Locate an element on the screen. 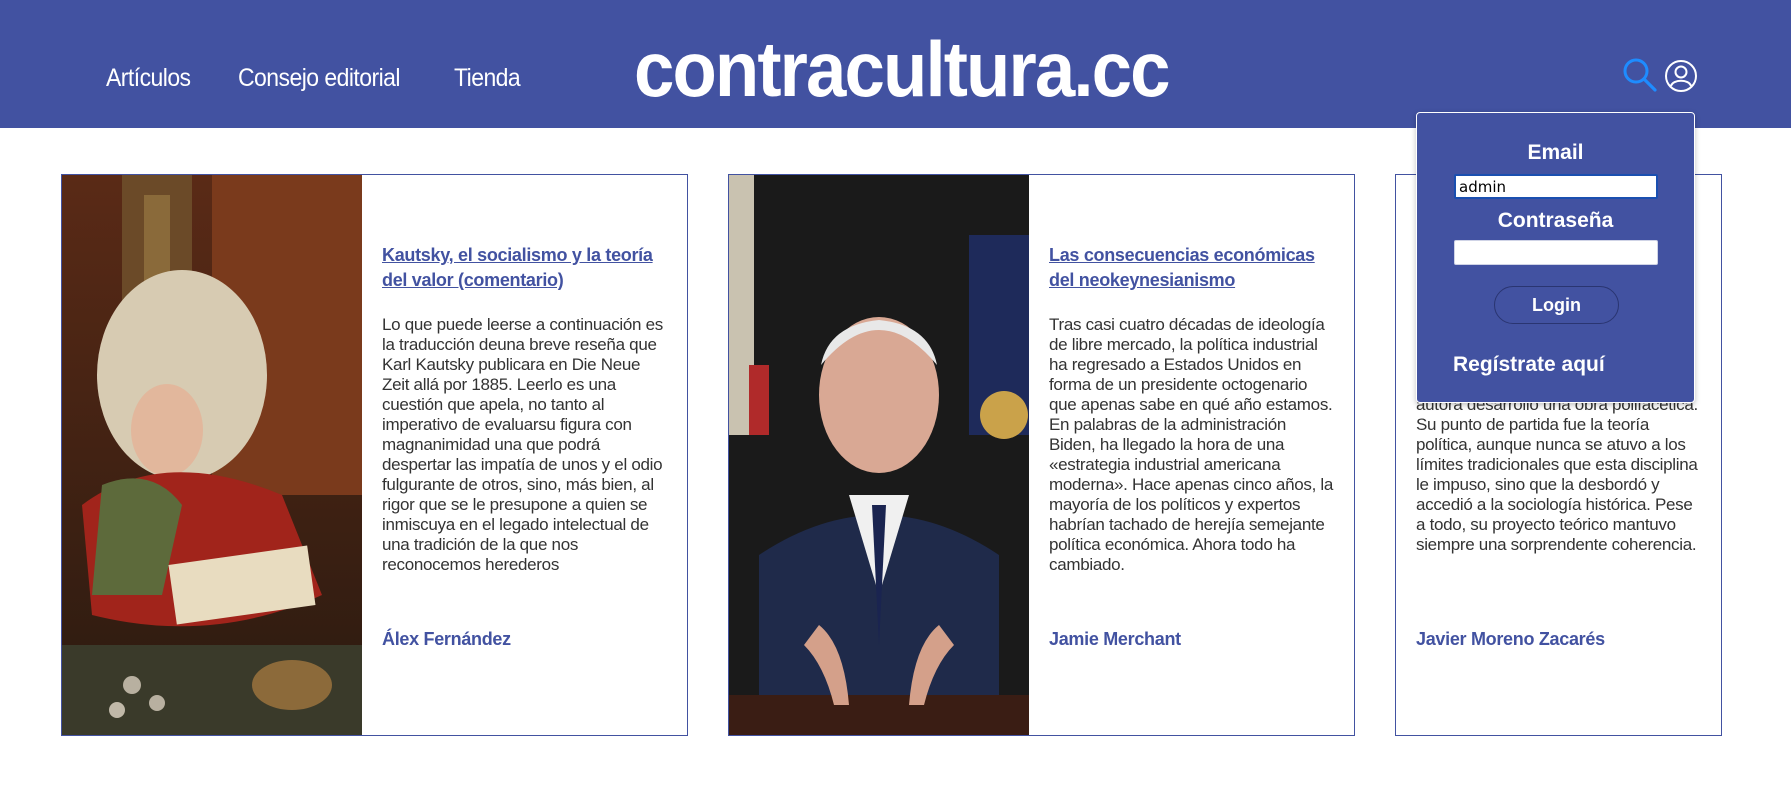  article-author: Álex Fernández is located at coordinates (524, 639).